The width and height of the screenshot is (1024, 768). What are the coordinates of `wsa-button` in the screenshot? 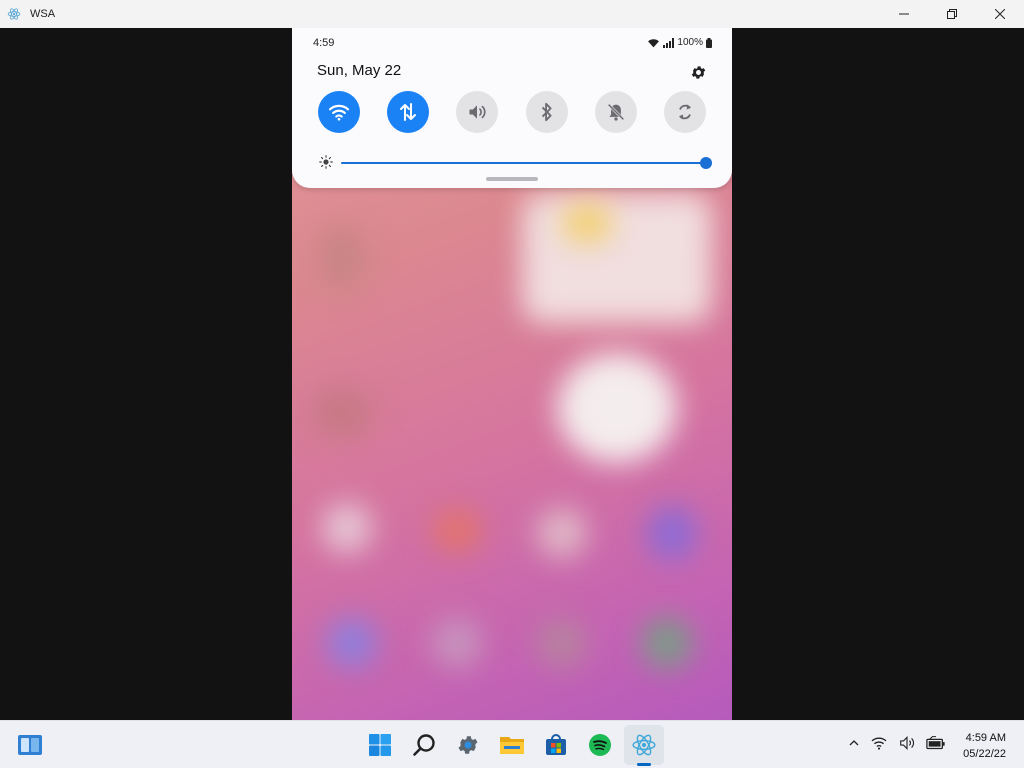 It's located at (644, 745).